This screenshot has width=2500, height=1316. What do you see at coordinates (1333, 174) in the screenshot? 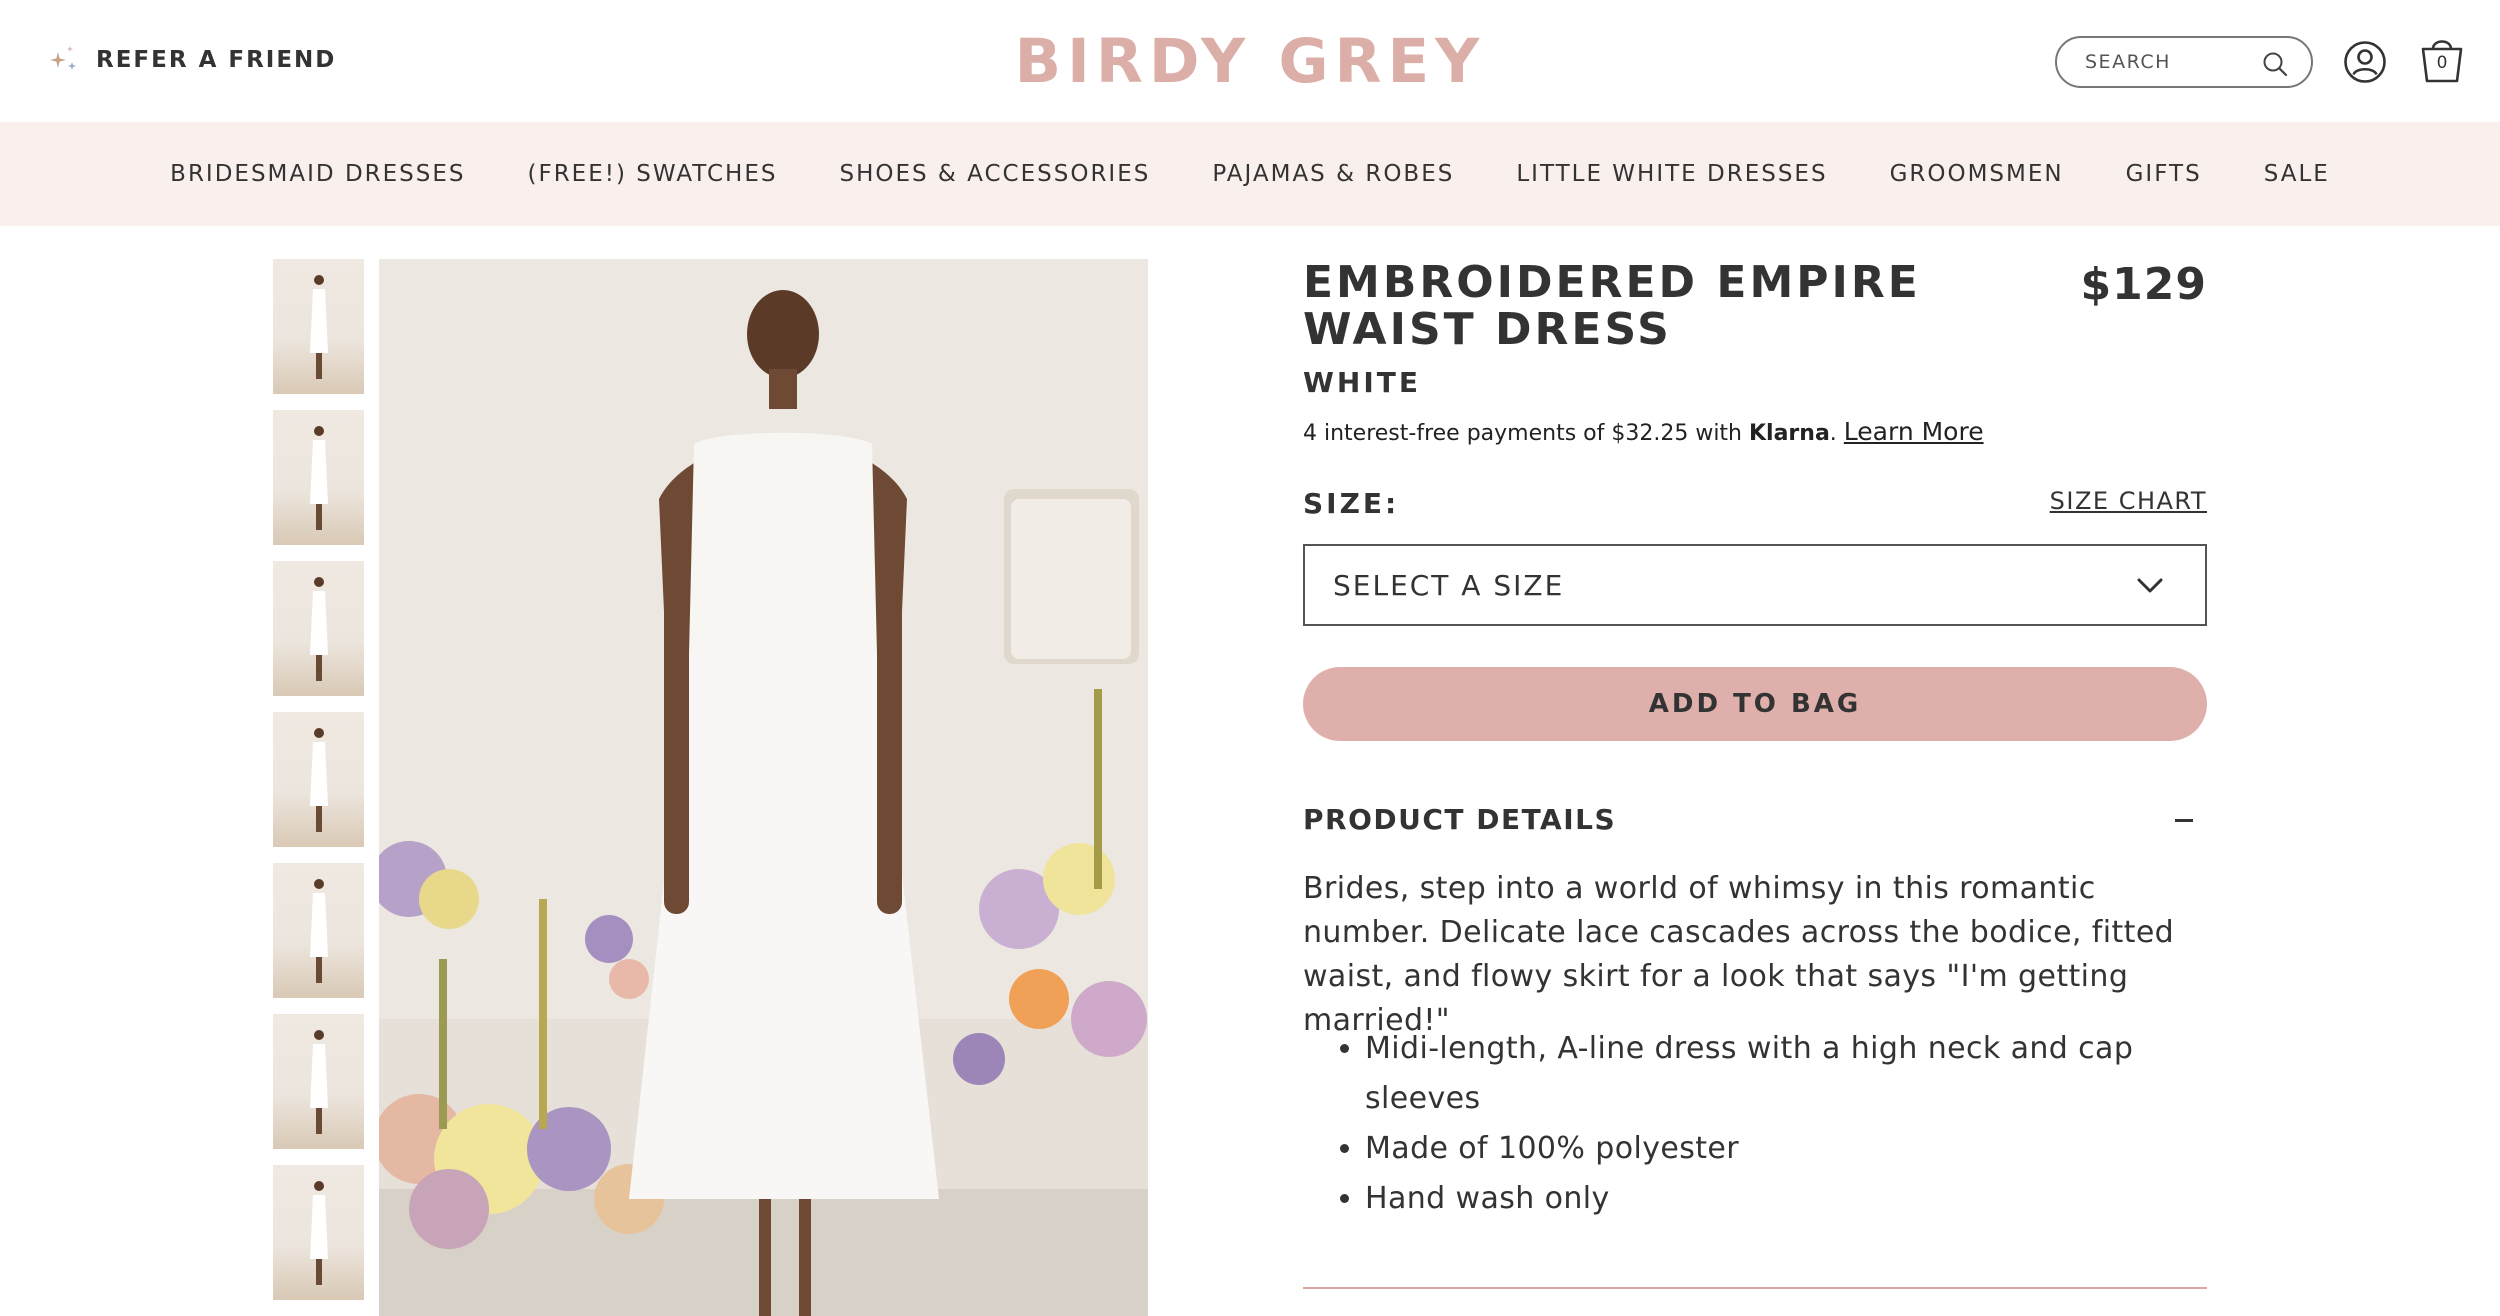
I see `nav-item-pajamas-robes: PAJAMAS & ROBES` at bounding box center [1333, 174].